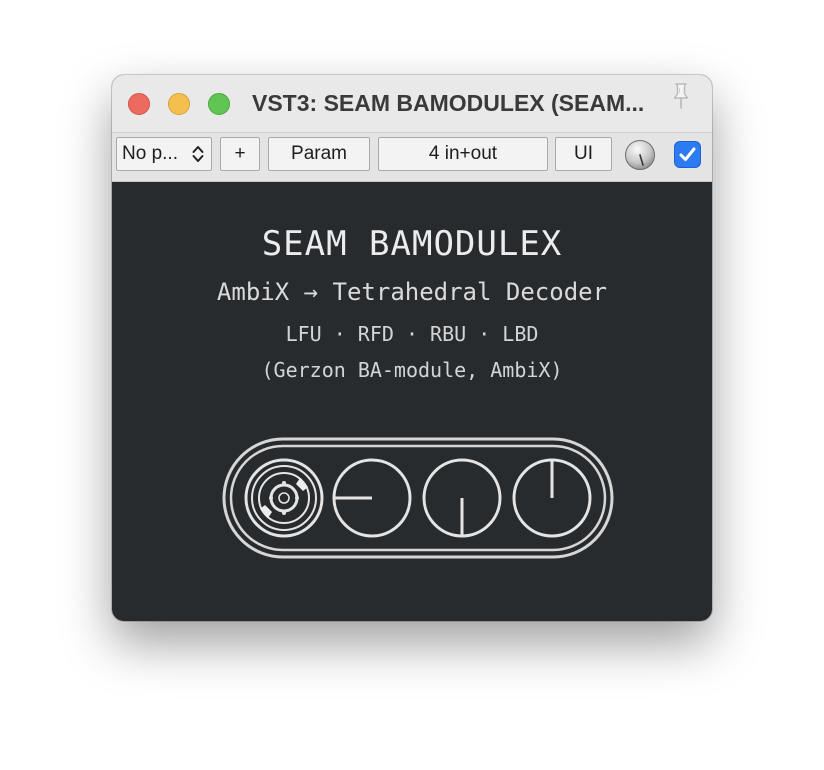  Describe the element at coordinates (240, 154) in the screenshot. I see `add-preset-button: +` at that location.